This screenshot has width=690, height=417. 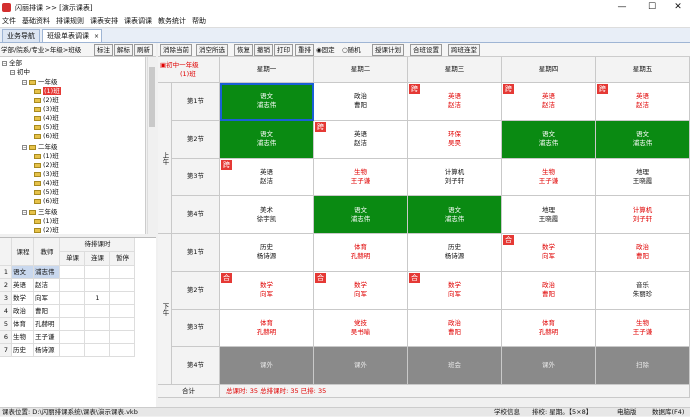 What do you see at coordinates (6, 285) in the screenshot?
I see `row-number: 2` at bounding box center [6, 285].